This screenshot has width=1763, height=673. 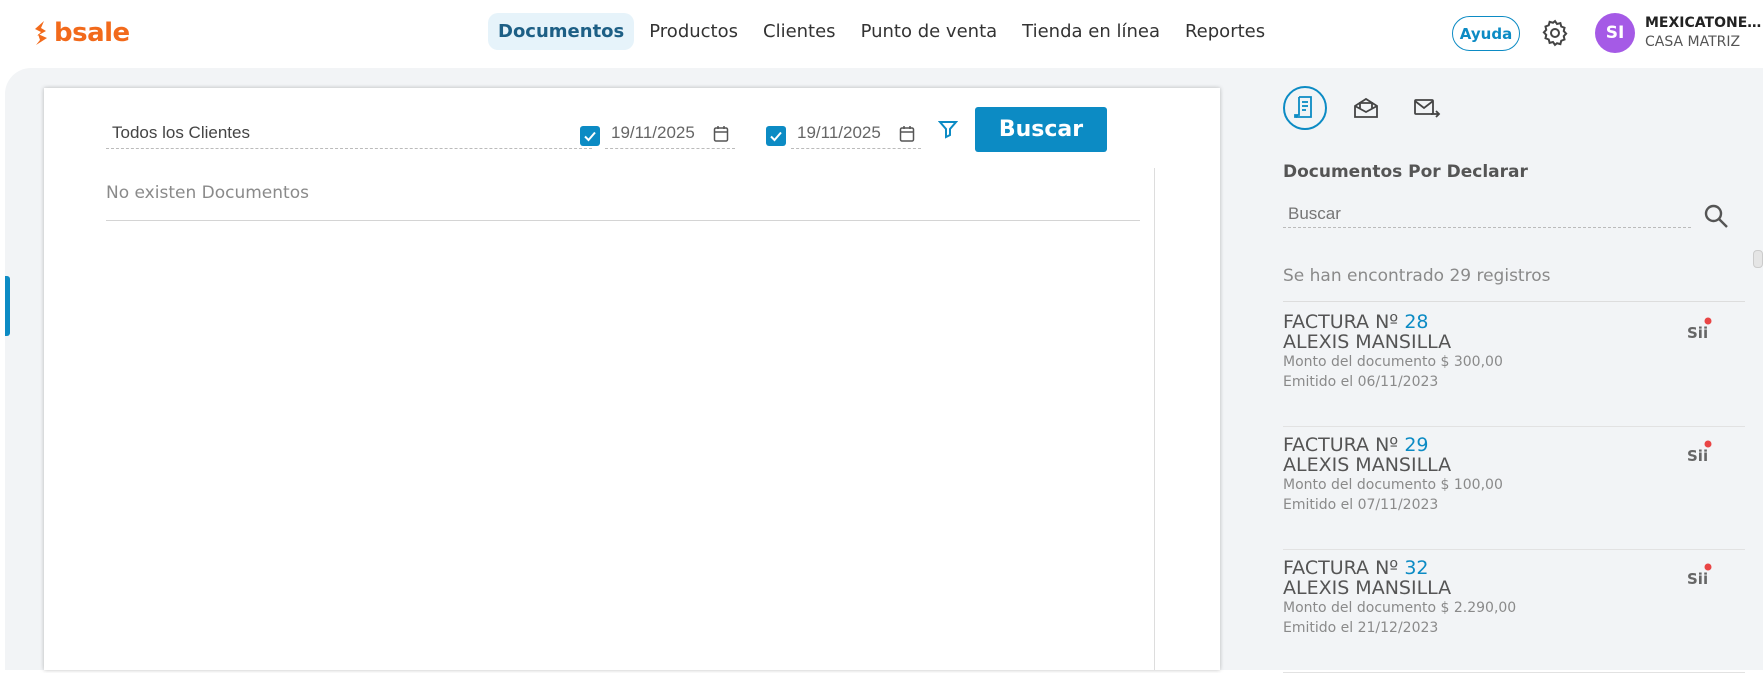 What do you see at coordinates (1361, 382) in the screenshot?
I see `document-issued-date: Emitido el 06/11/2023` at bounding box center [1361, 382].